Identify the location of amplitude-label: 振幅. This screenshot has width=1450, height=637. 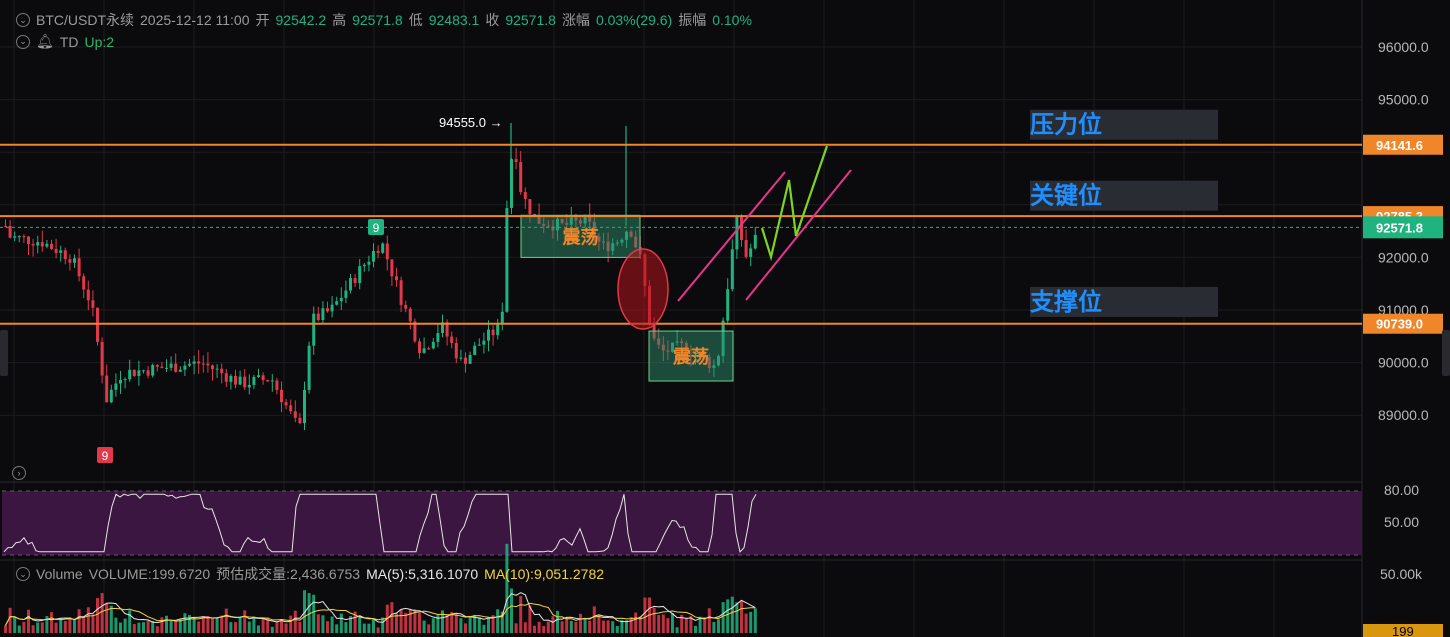
(692, 20).